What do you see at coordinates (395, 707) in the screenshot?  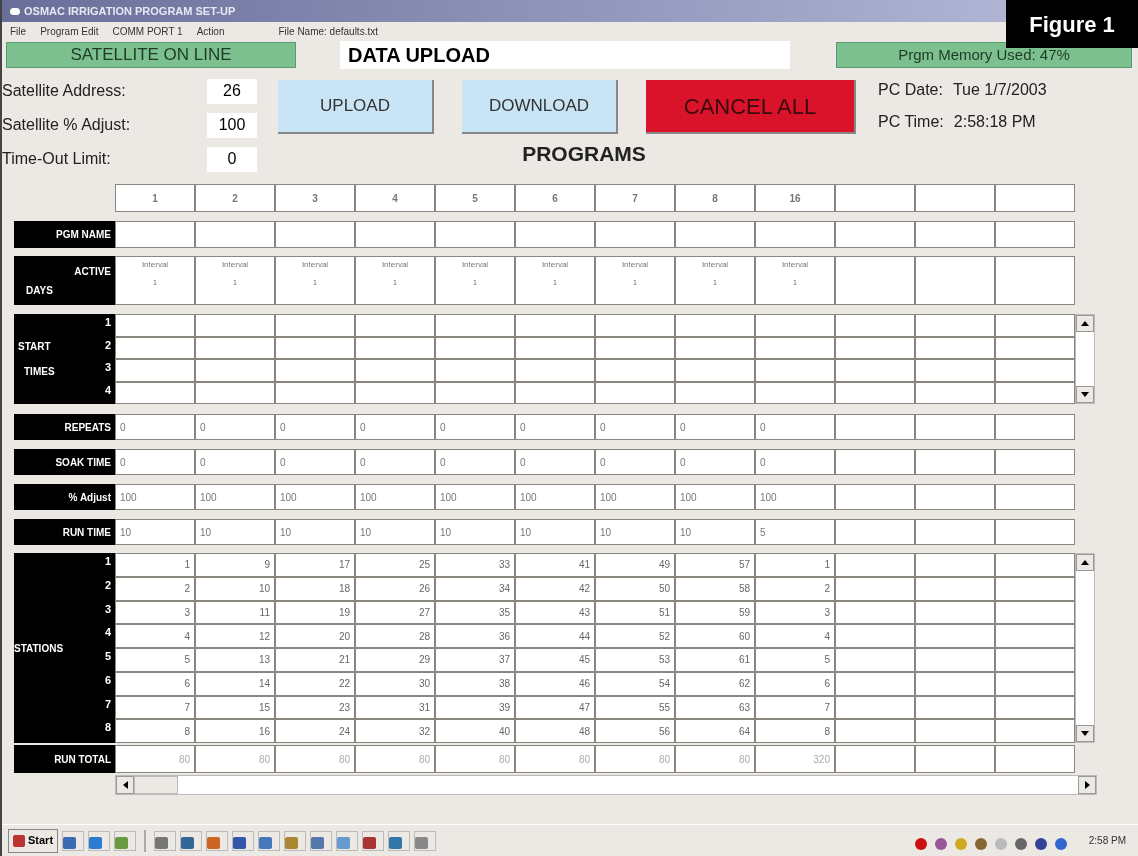 I see `table-cell: 31` at bounding box center [395, 707].